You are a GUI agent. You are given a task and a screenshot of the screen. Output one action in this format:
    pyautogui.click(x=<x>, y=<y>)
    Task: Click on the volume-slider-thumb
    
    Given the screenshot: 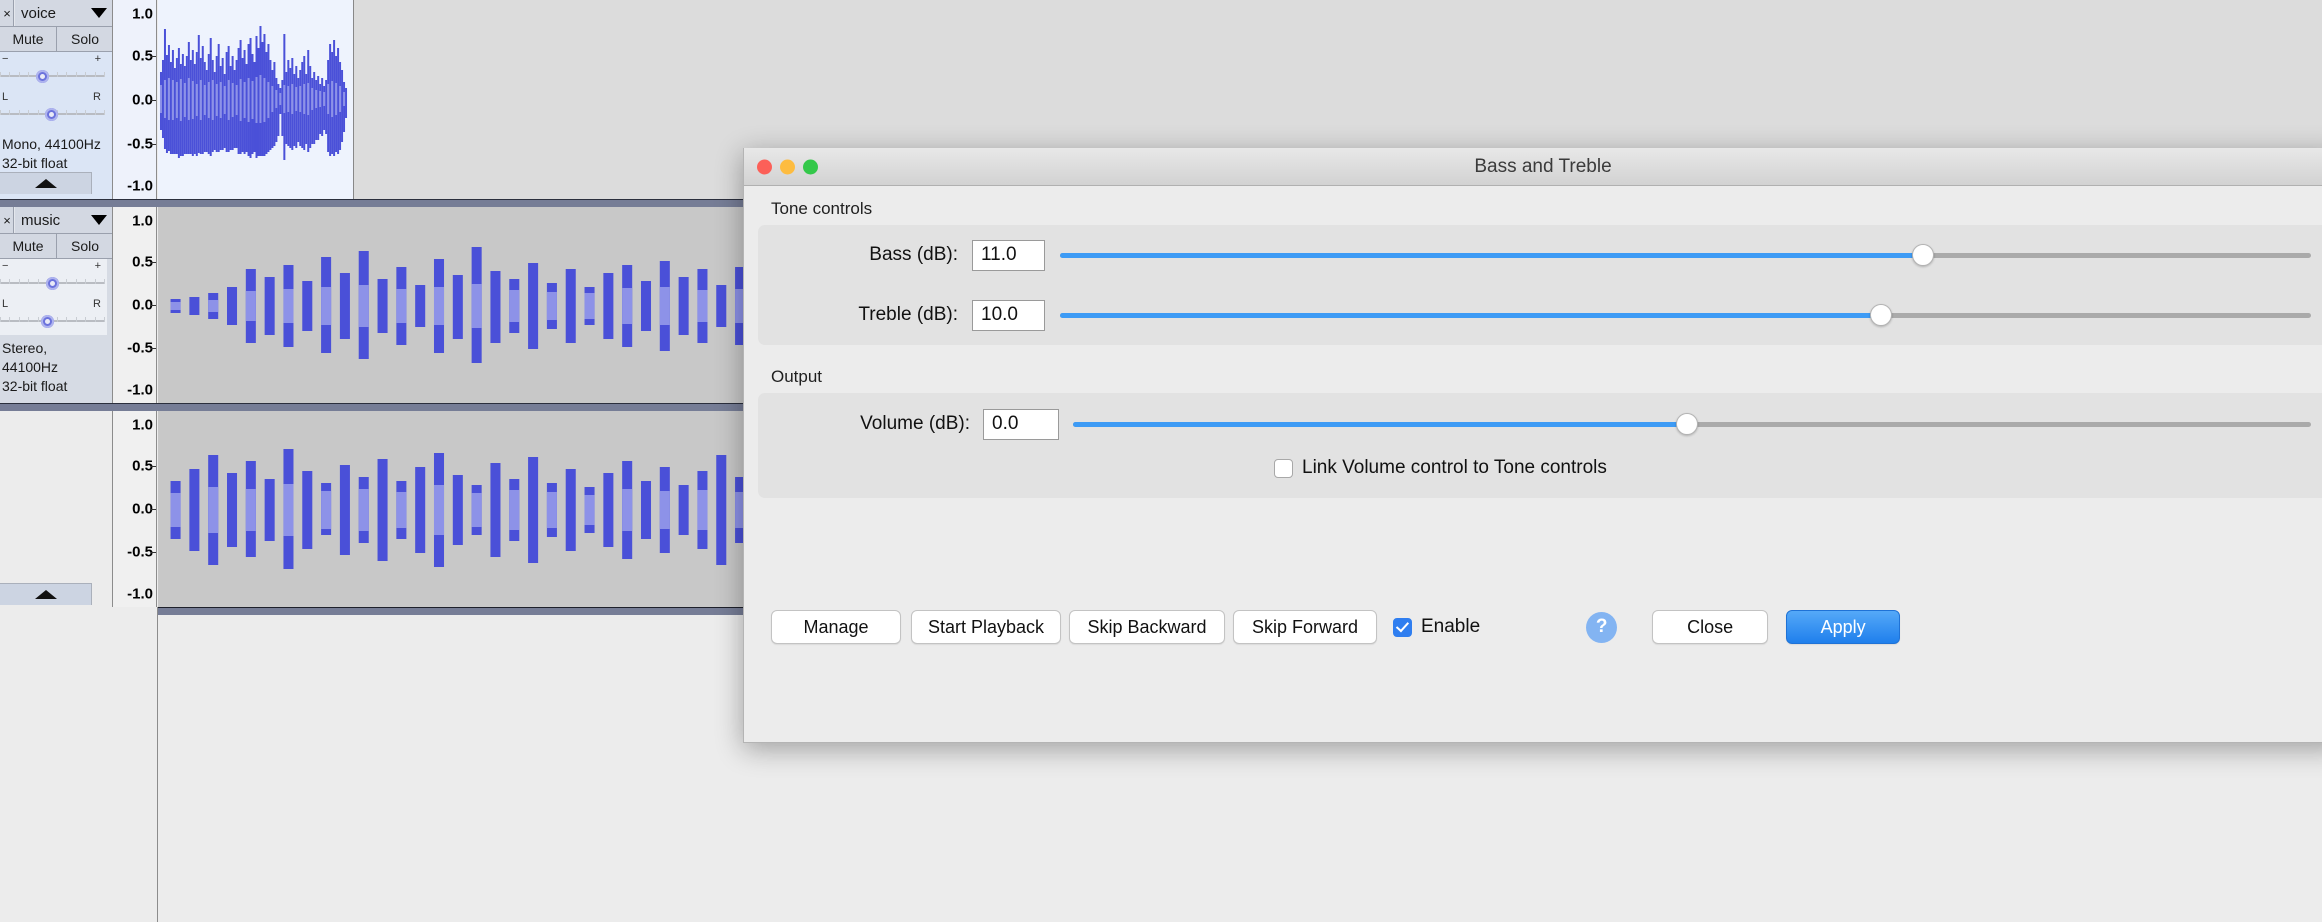 What is the action you would take?
    pyautogui.click(x=1687, y=424)
    